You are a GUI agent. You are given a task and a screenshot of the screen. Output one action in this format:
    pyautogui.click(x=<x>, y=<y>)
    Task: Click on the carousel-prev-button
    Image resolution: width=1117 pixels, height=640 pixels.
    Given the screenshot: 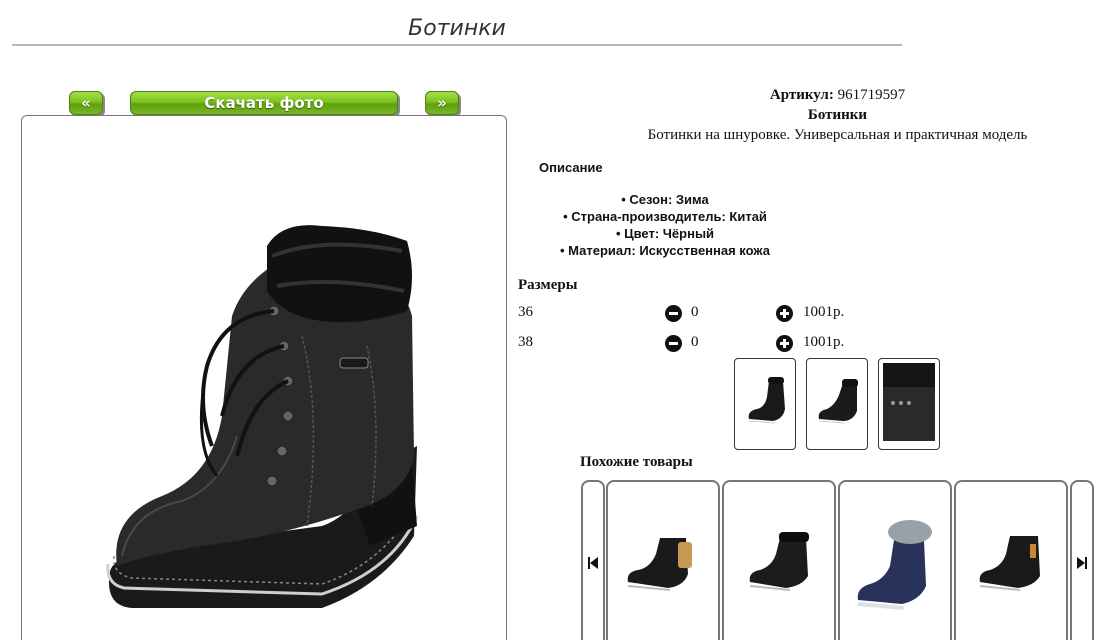 What is the action you would take?
    pyautogui.click(x=593, y=560)
    